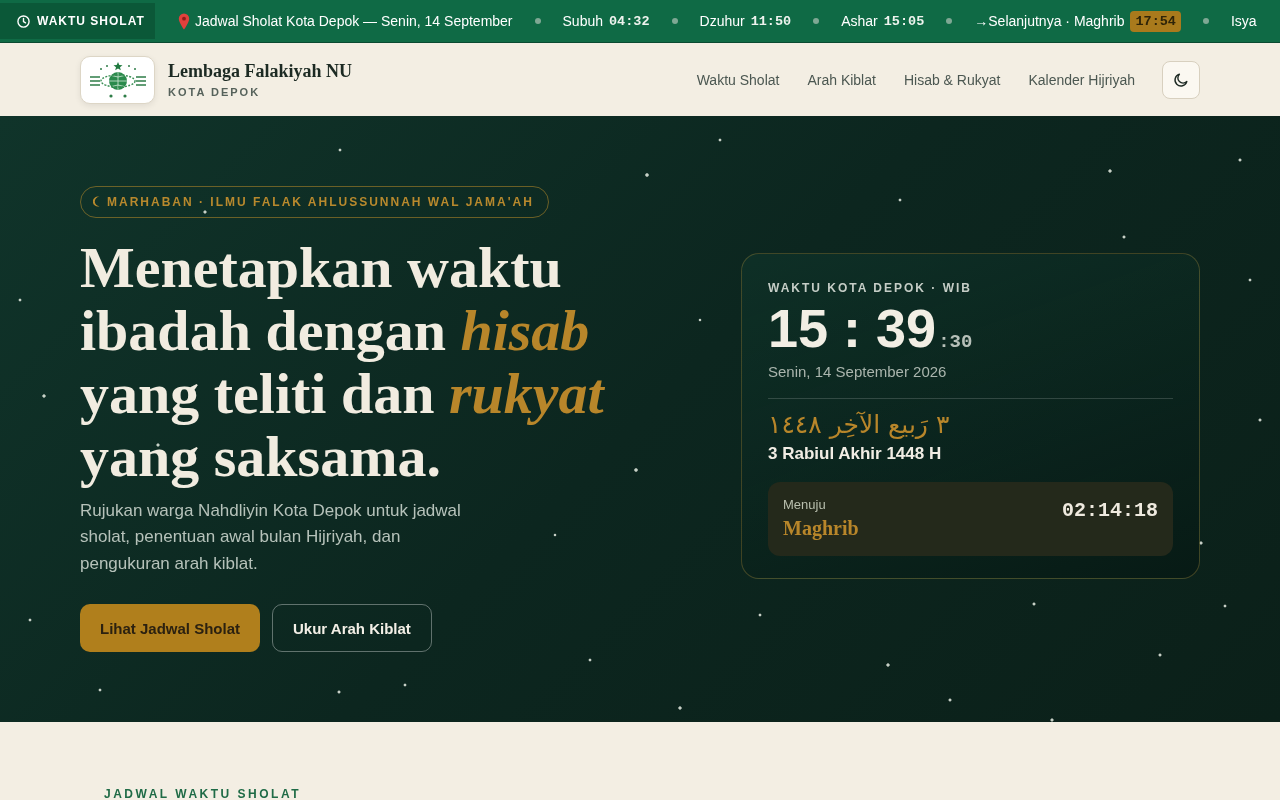 This screenshot has width=1280, height=800. What do you see at coordinates (858, 372) in the screenshot?
I see `gregorian-date: Senin, 14 September 2026` at bounding box center [858, 372].